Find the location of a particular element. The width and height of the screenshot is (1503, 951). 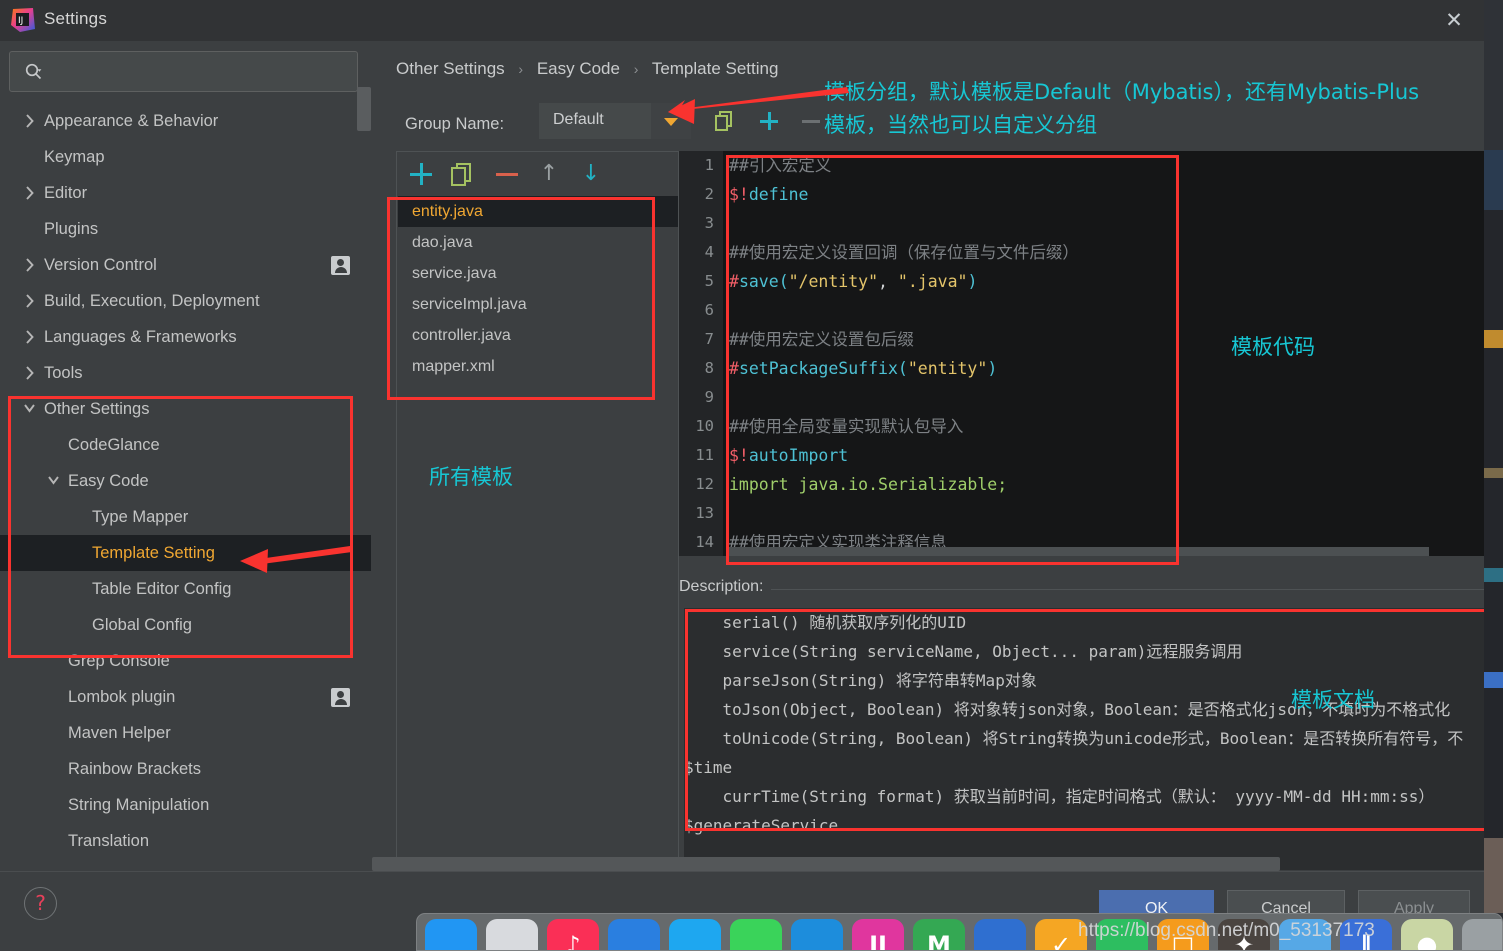

code-token: "/entity" is located at coordinates (833, 281).